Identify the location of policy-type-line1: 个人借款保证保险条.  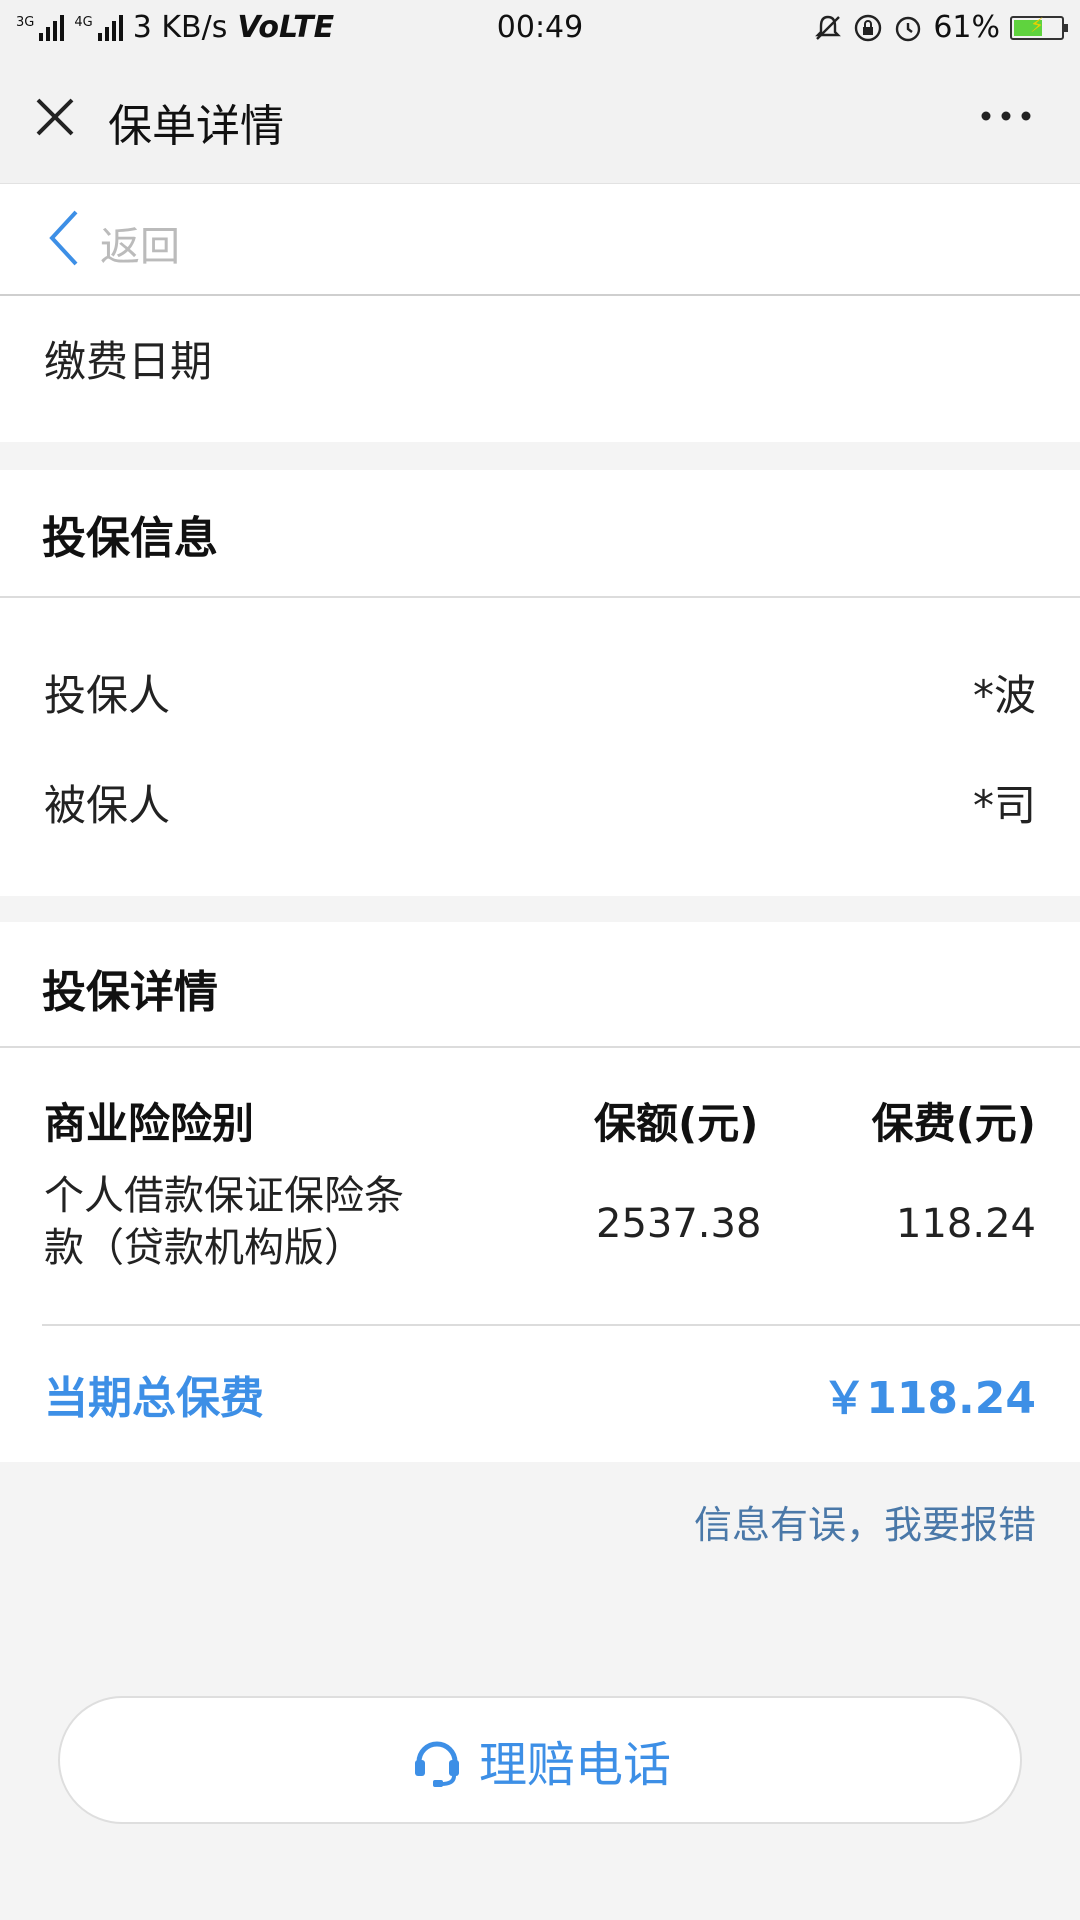
(224, 1196).